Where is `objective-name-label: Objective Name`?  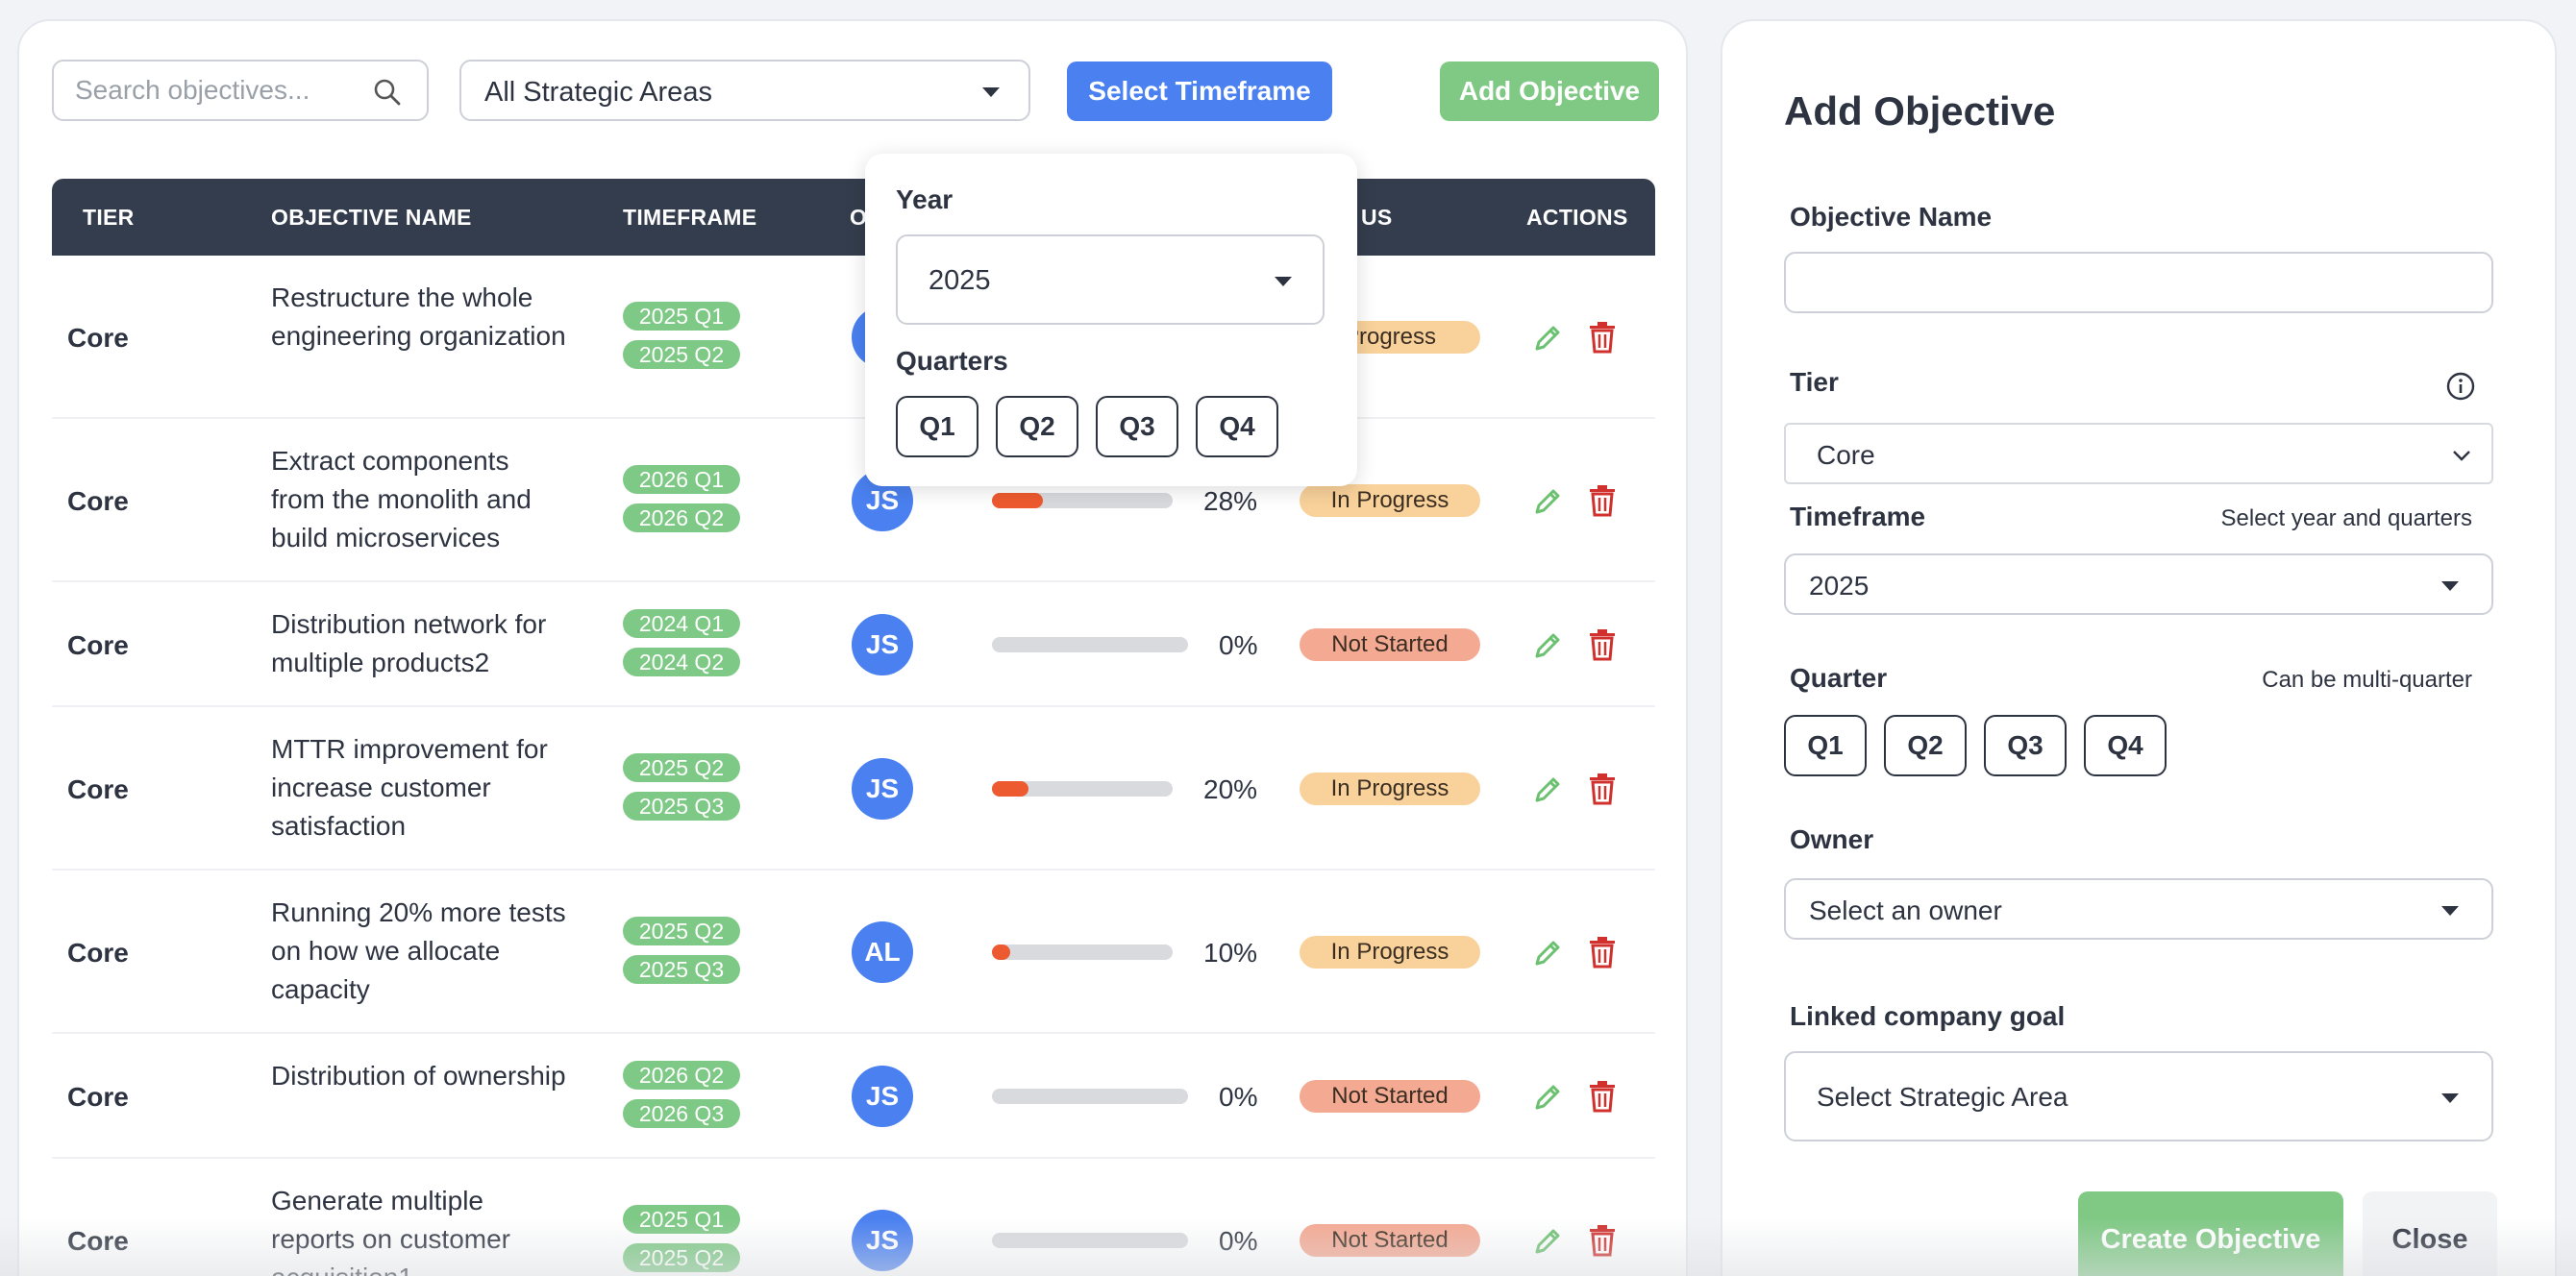 objective-name-label: Objective Name is located at coordinates (1892, 217).